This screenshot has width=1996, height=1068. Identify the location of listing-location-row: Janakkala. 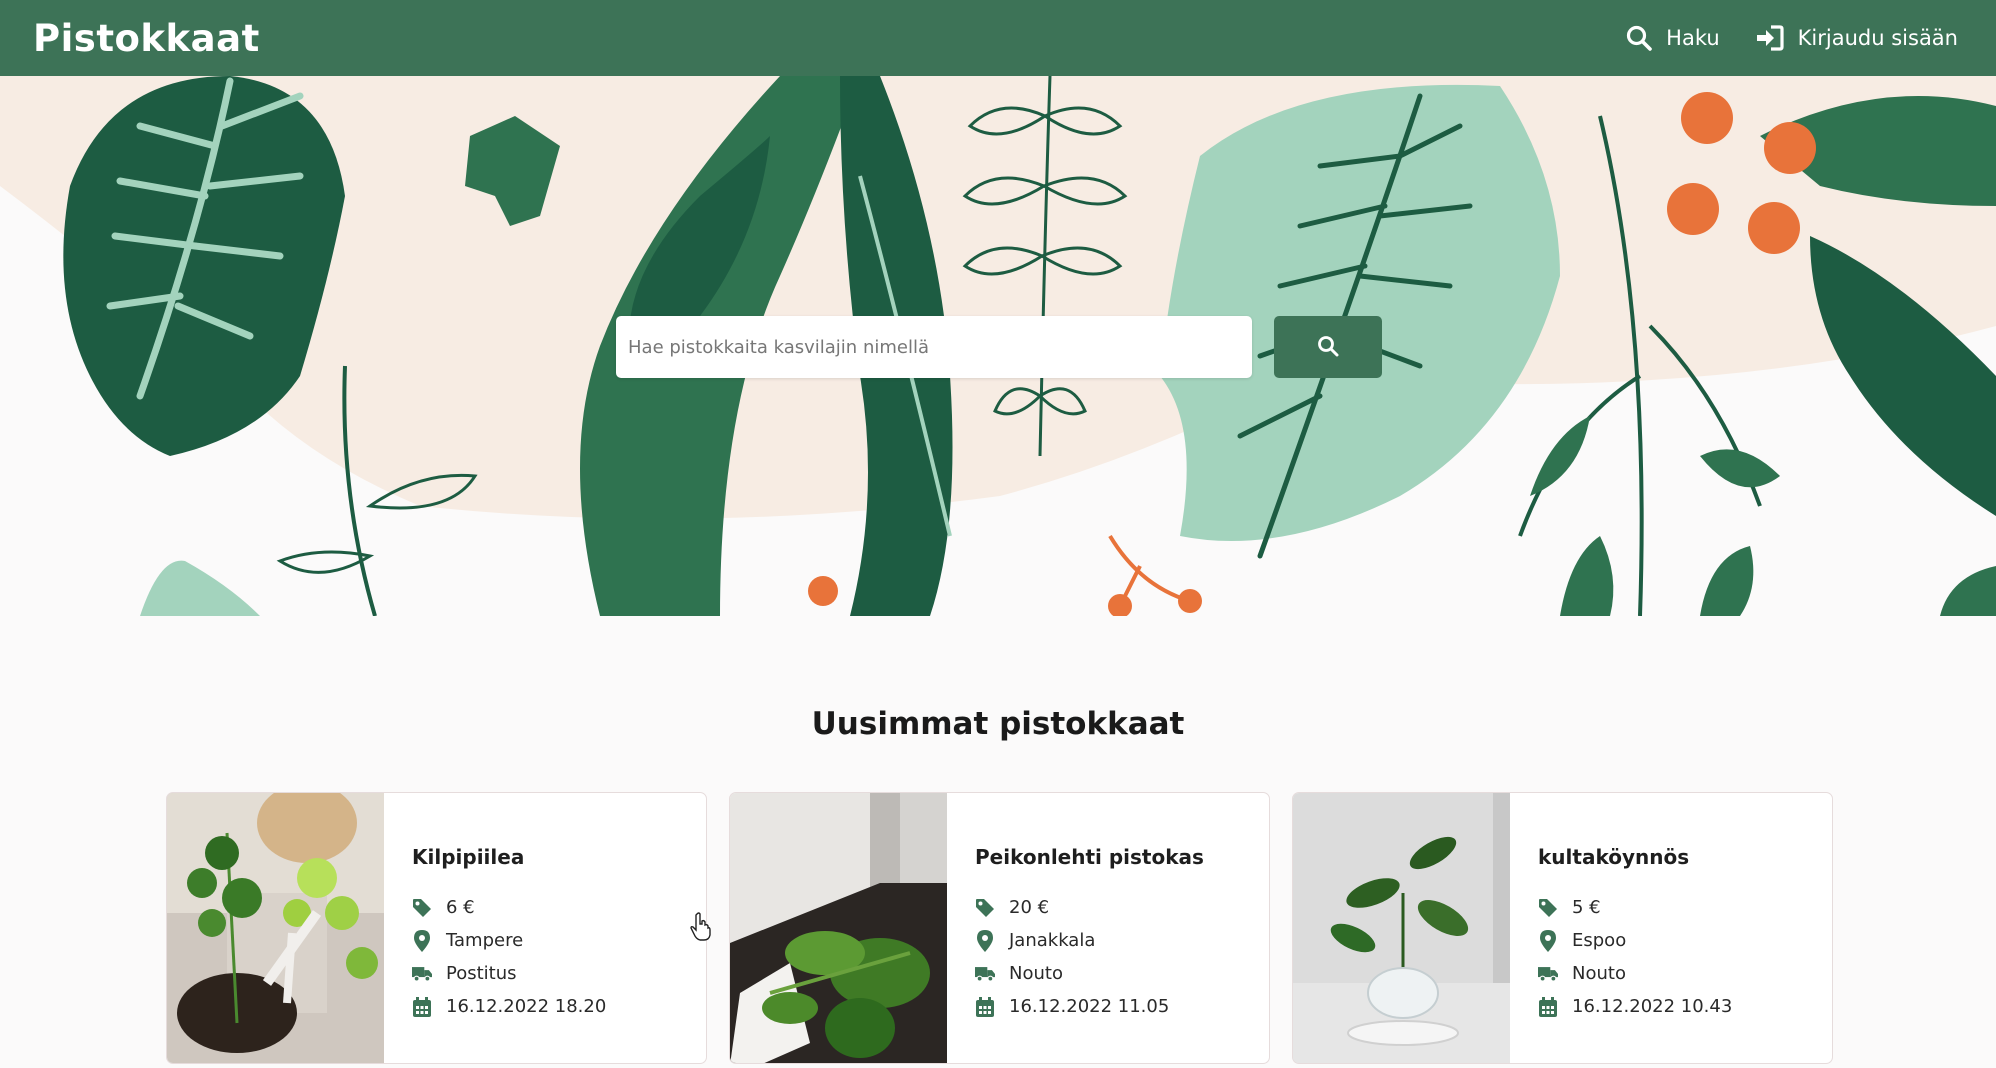
(1089, 940).